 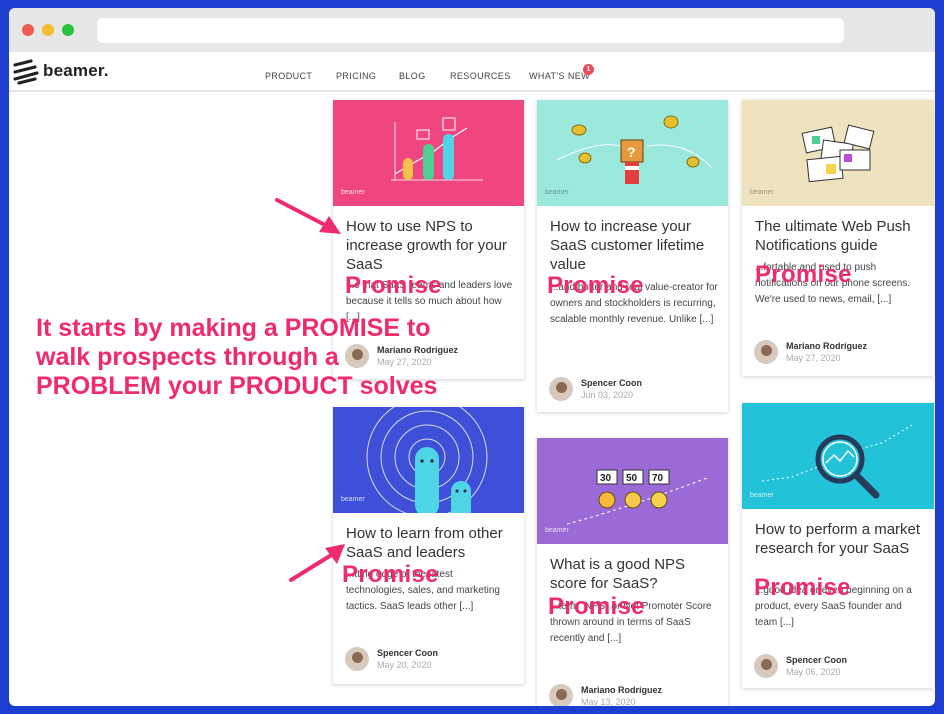 I want to click on nav-product: PRODUCT, so click(x=288, y=76).